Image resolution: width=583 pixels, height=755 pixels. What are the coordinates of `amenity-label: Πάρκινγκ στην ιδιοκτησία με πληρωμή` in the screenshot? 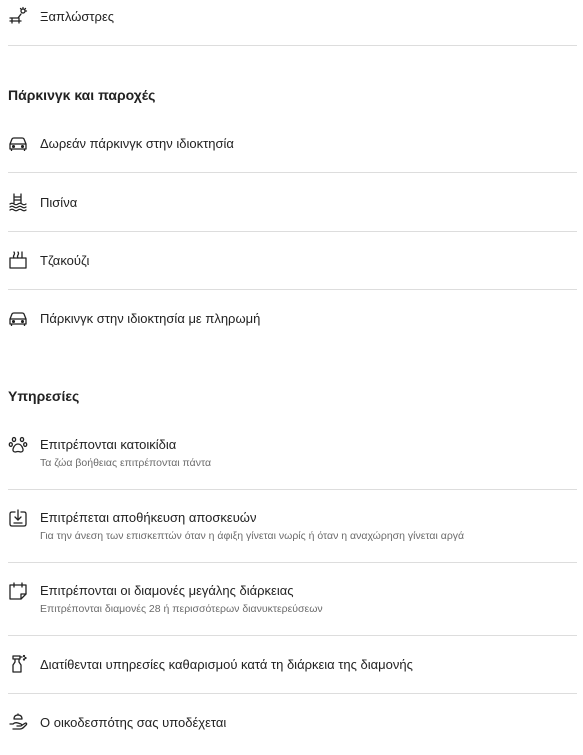 It's located at (150, 318).